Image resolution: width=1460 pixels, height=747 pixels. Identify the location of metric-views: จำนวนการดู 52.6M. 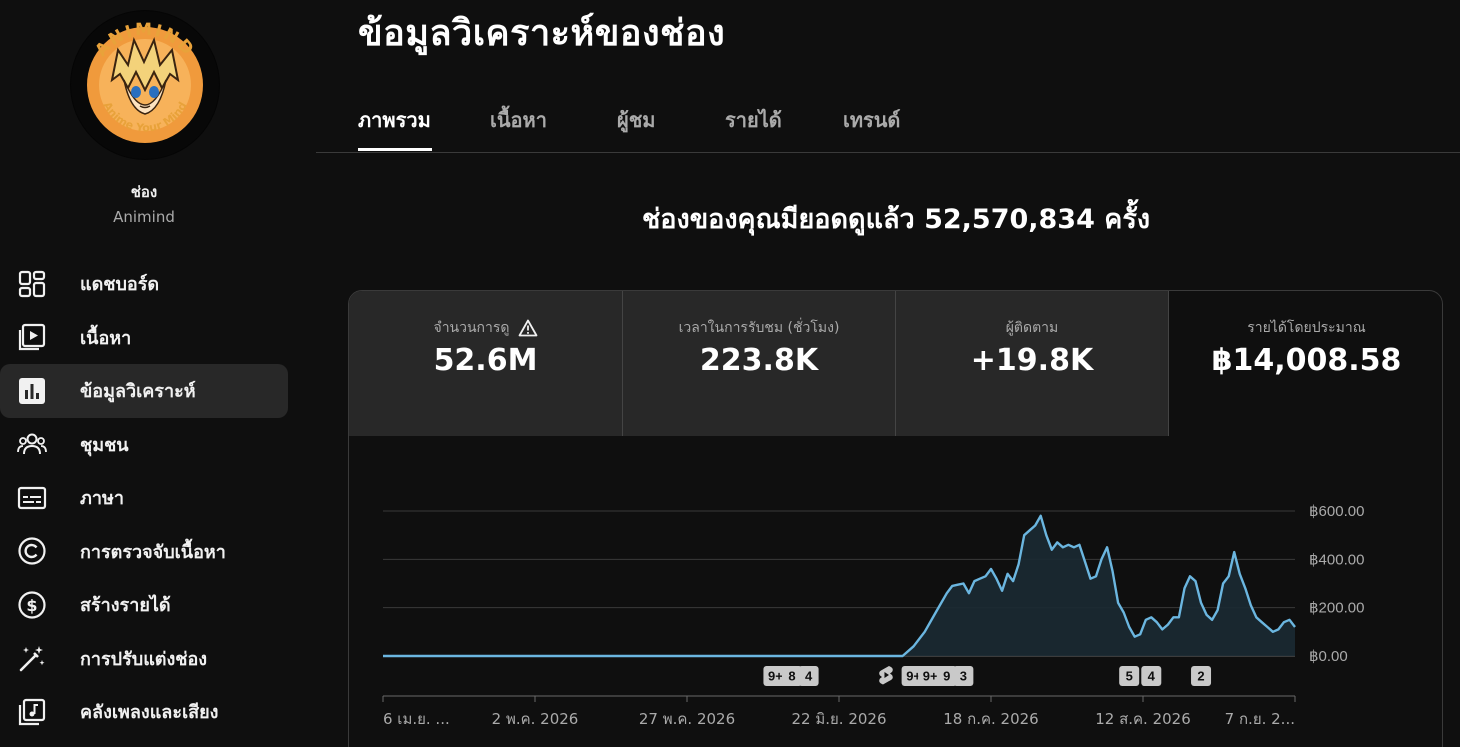
(485, 363).